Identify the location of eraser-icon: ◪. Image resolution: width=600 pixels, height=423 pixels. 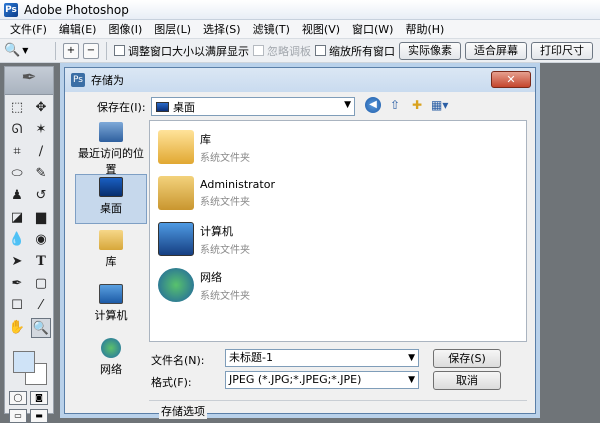
(17, 218).